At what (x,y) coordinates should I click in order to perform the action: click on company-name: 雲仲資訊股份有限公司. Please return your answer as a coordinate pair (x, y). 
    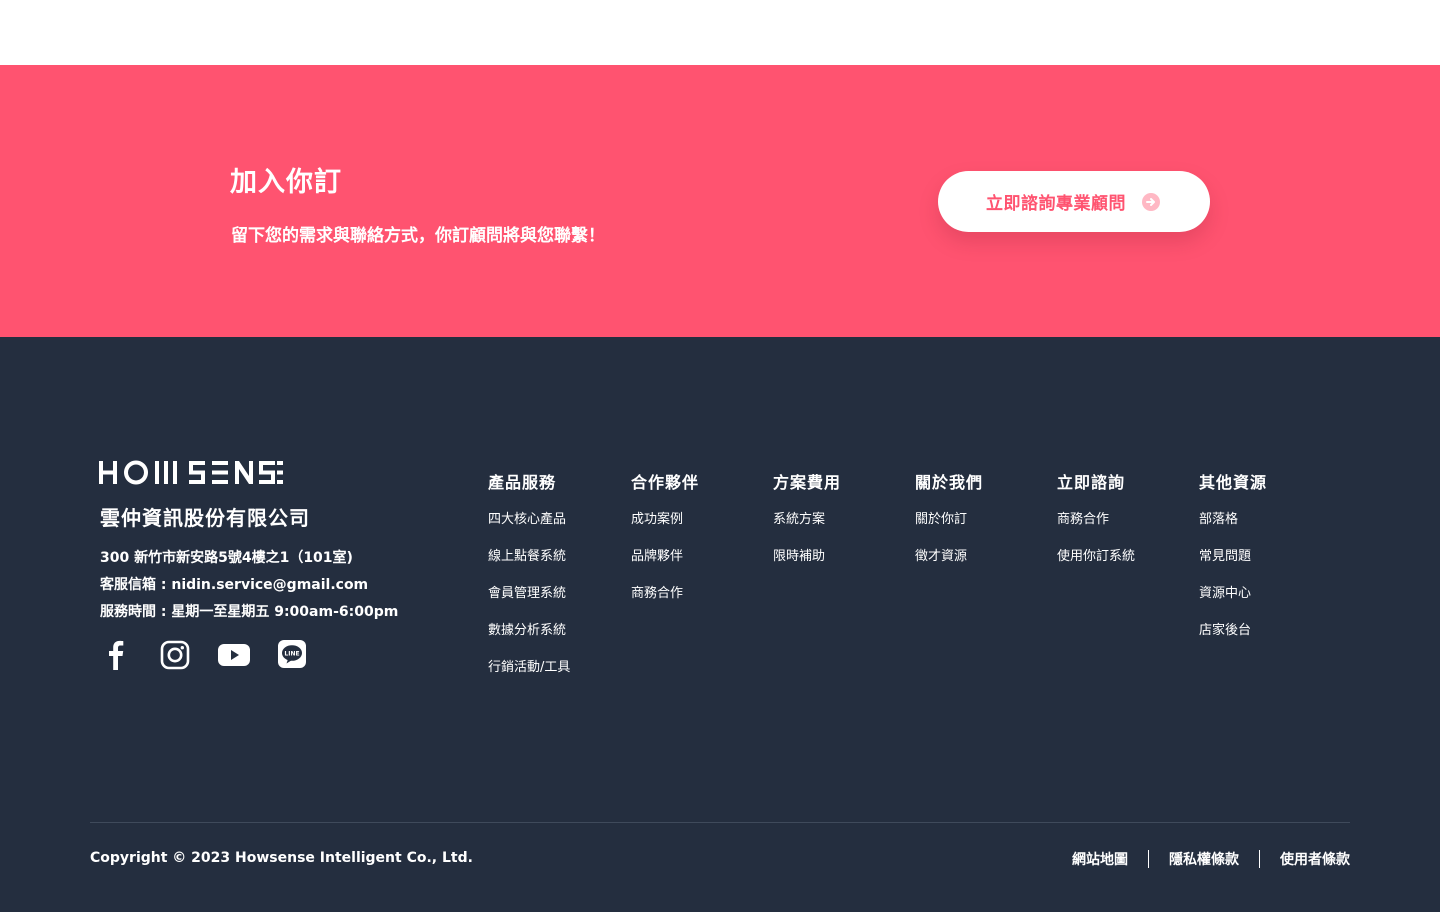
    Looking at the image, I should click on (205, 518).